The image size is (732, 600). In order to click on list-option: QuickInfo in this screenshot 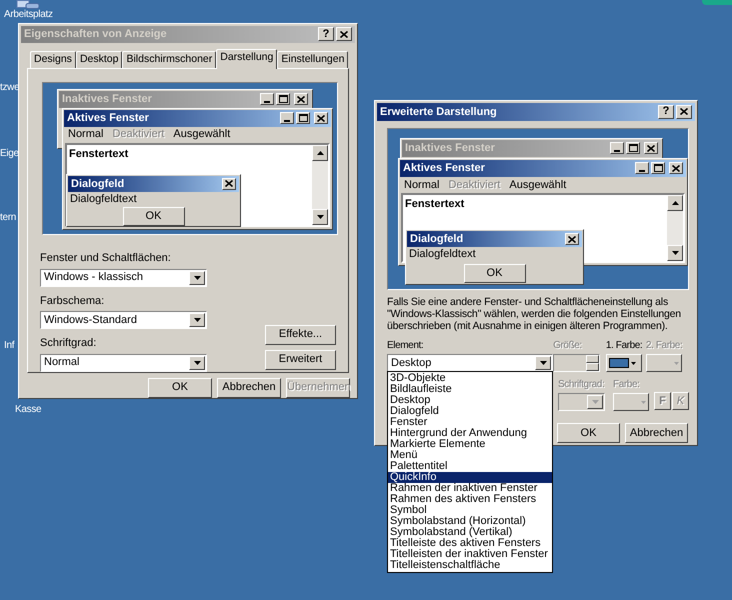, I will do `click(470, 477)`.